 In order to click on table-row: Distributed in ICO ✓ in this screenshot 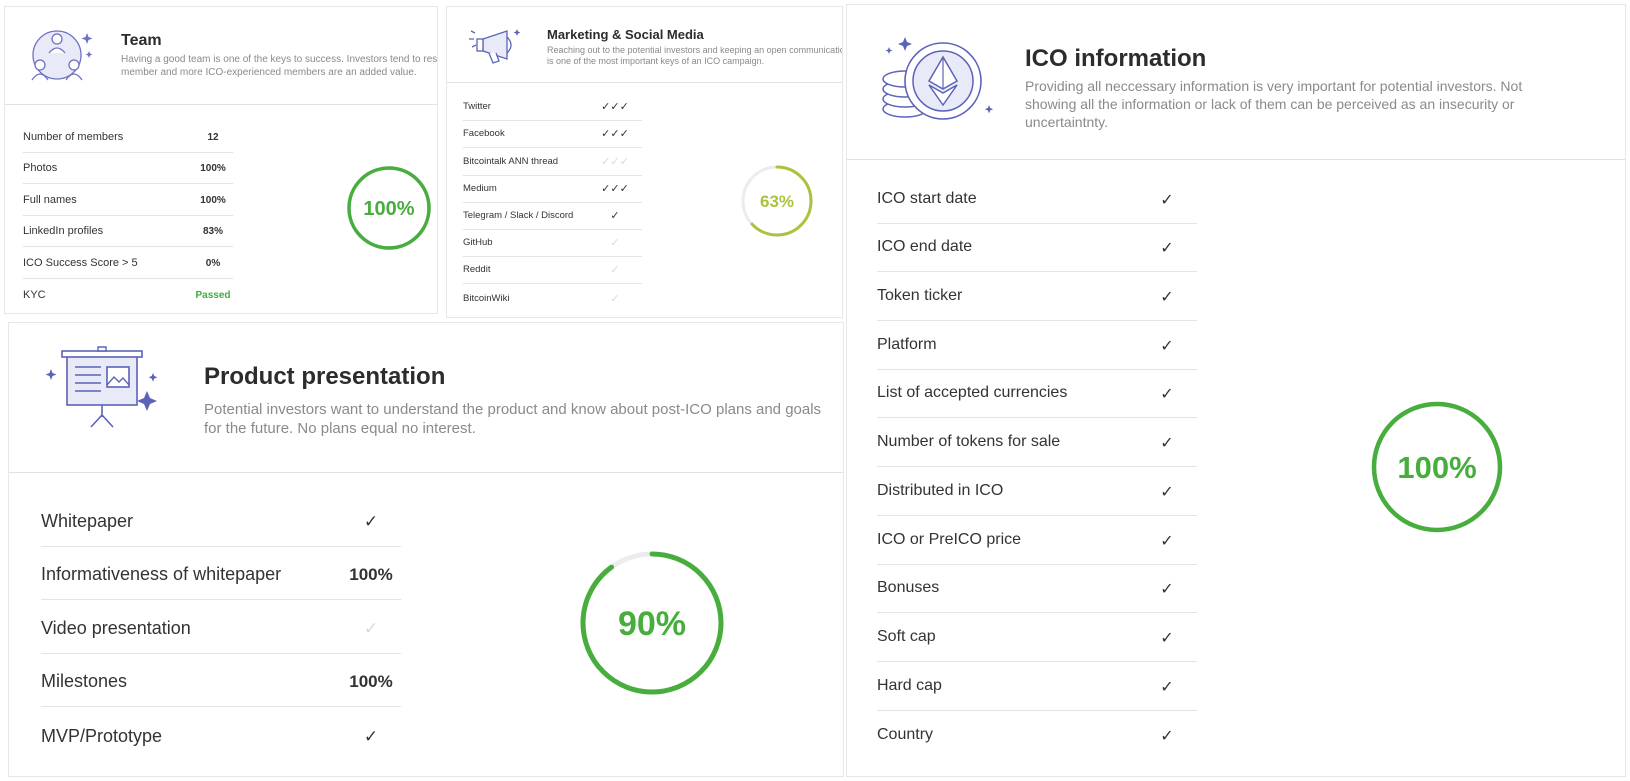, I will do `click(1037, 491)`.